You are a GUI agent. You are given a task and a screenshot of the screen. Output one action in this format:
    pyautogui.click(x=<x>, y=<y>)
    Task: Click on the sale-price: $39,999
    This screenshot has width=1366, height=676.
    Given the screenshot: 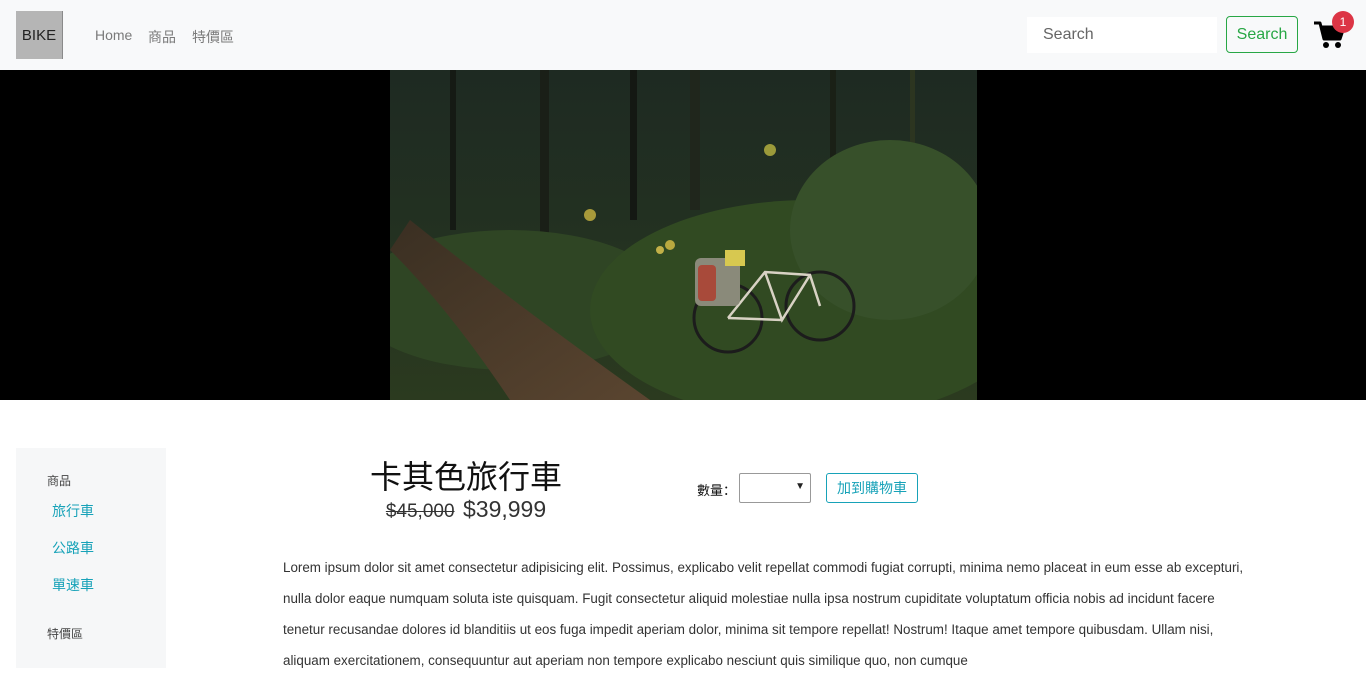 What is the action you would take?
    pyautogui.click(x=505, y=509)
    